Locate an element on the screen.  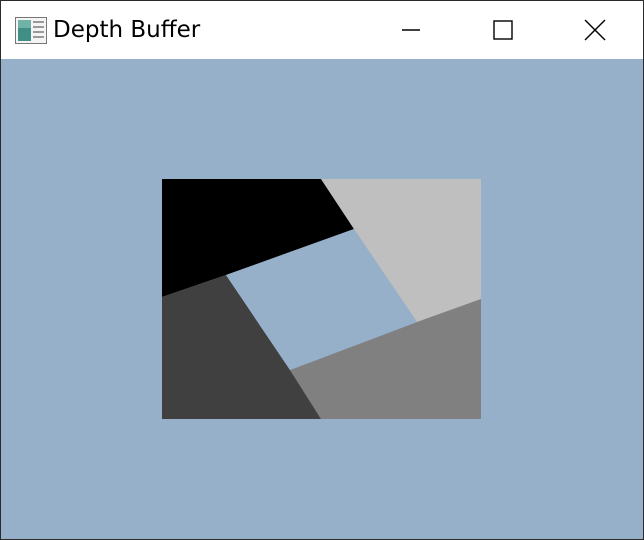
maximize-icon is located at coordinates (503, 30).